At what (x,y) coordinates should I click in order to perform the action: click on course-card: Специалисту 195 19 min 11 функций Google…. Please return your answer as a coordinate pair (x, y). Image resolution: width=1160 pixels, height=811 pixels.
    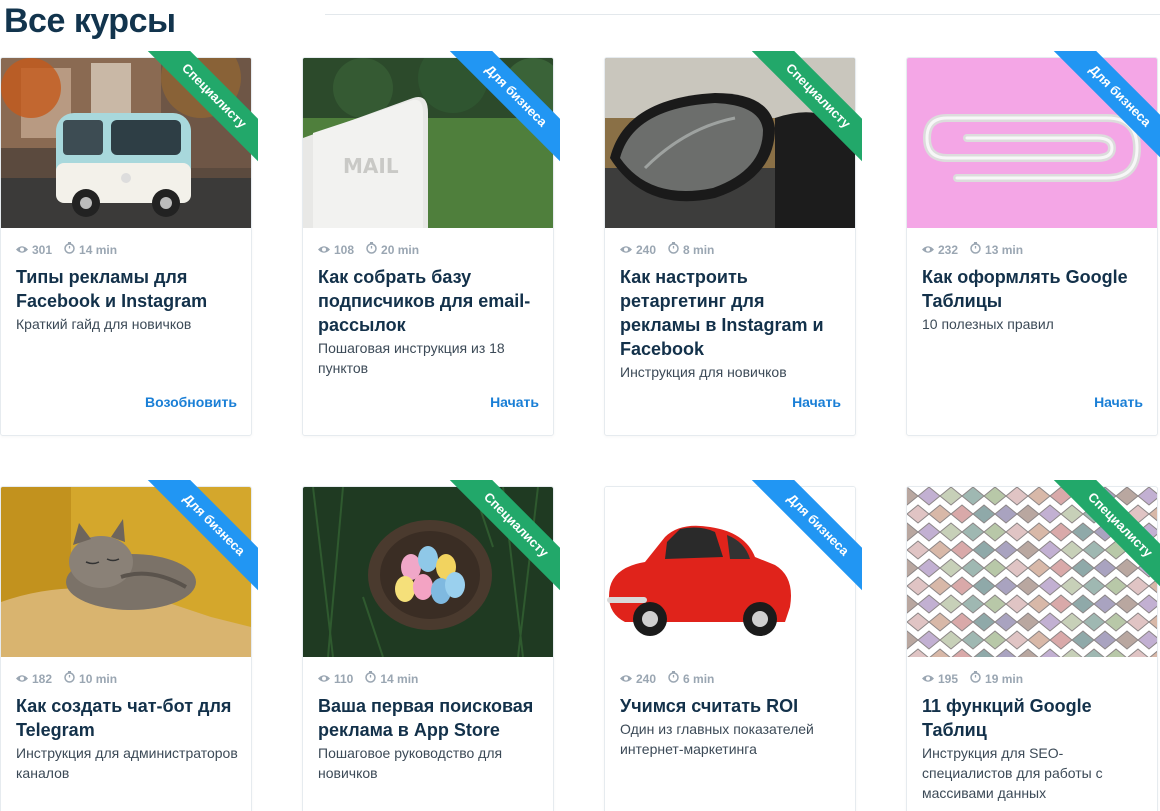
    Looking at the image, I should click on (1033, 645).